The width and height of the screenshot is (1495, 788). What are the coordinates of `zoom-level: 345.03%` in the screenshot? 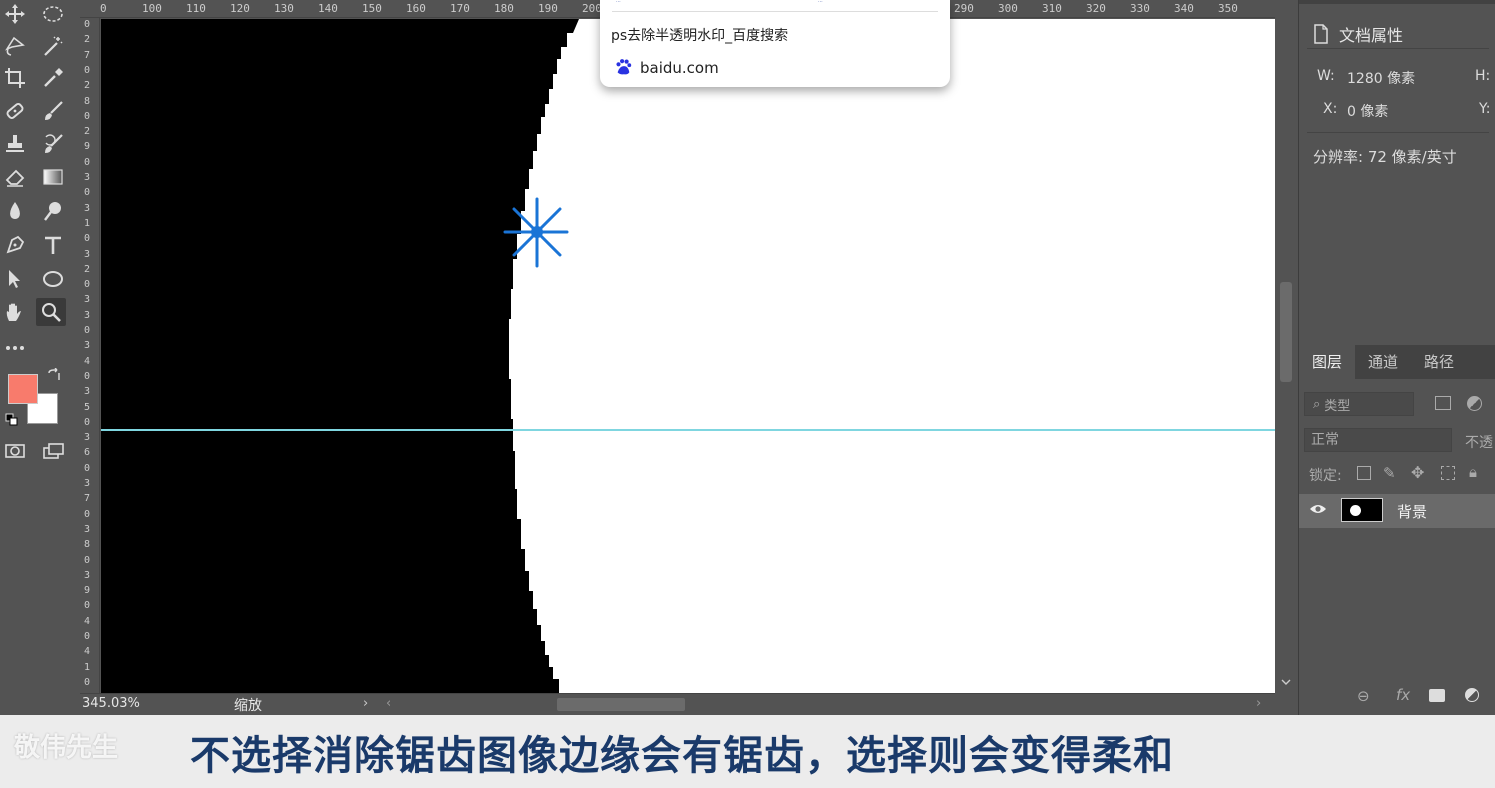 It's located at (111, 703).